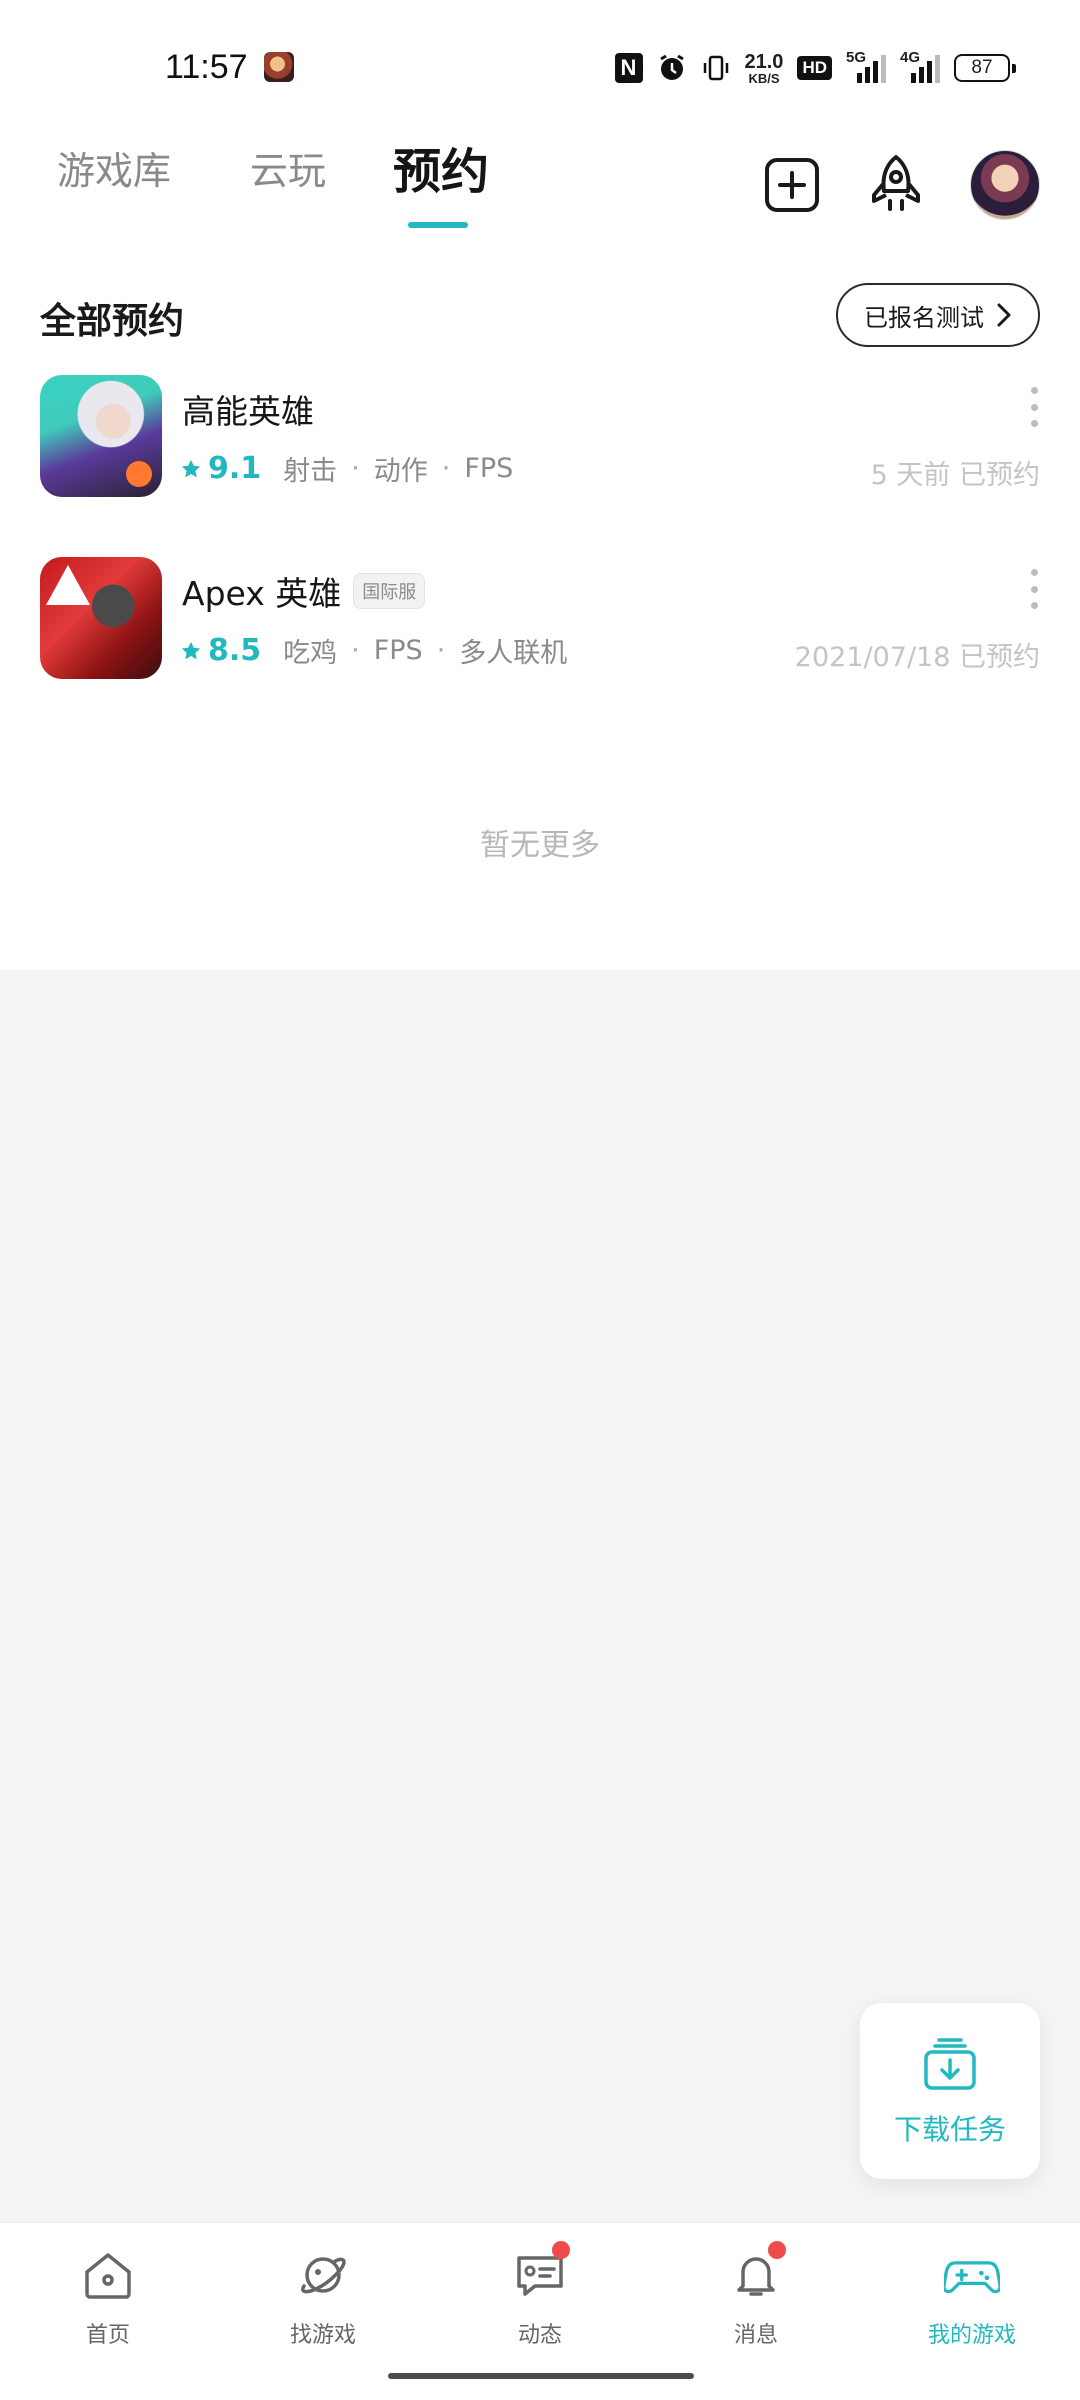 The height and width of the screenshot is (2400, 1080). What do you see at coordinates (235, 468) in the screenshot?
I see `rating-value: 9.1` at bounding box center [235, 468].